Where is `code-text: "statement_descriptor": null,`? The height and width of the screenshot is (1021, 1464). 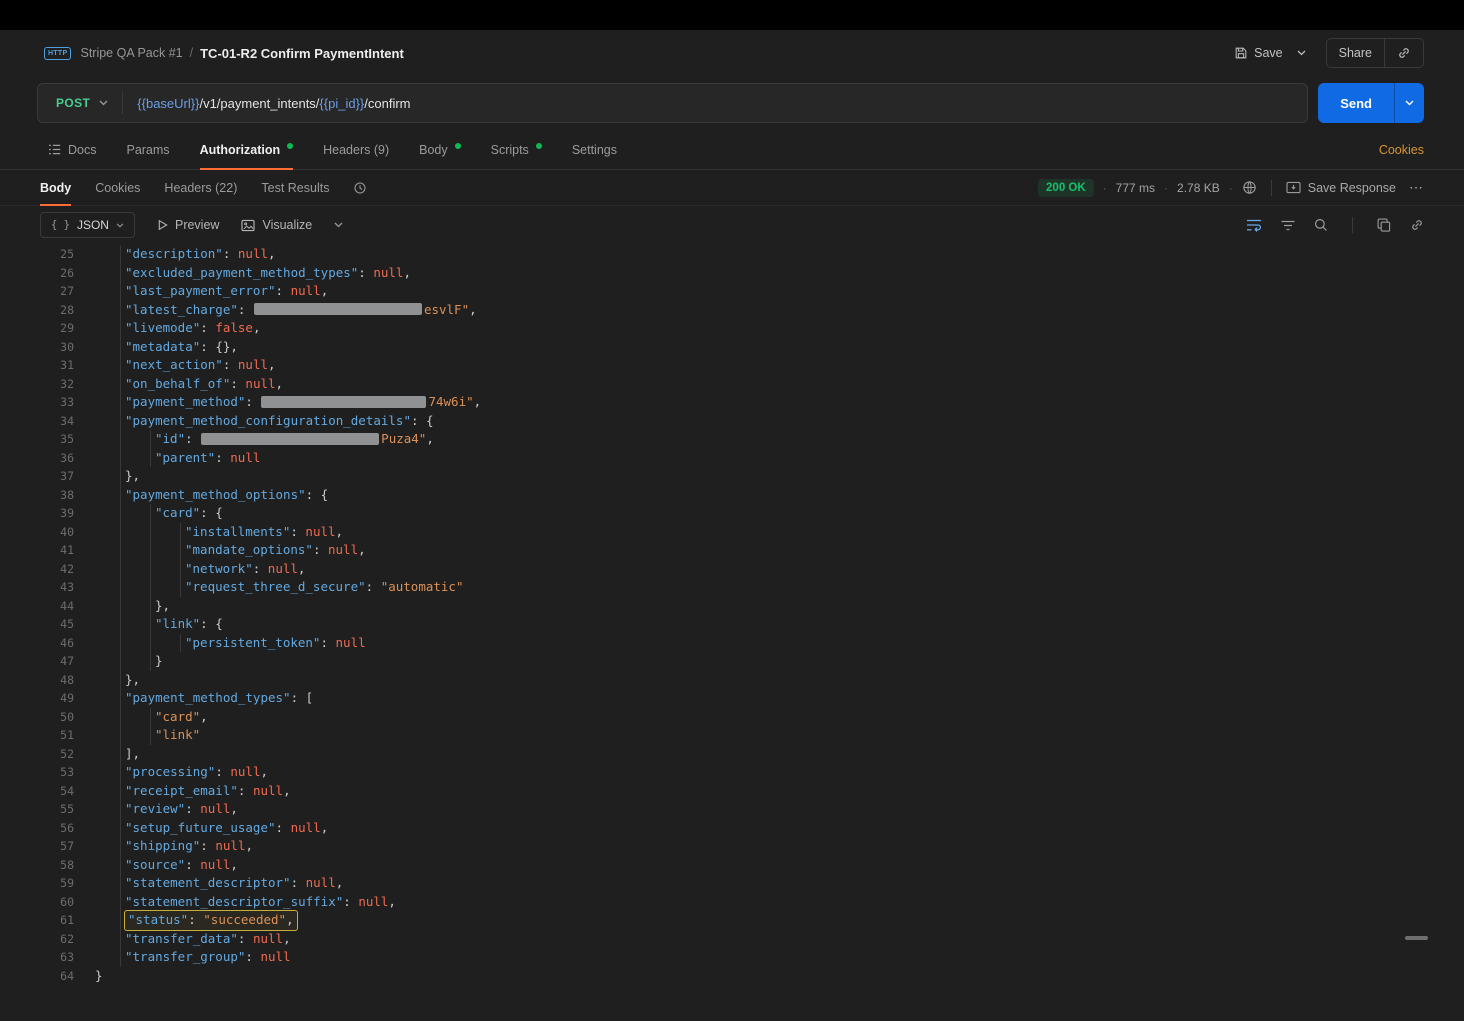 code-text: "statement_descriptor": null, is located at coordinates (234, 883).